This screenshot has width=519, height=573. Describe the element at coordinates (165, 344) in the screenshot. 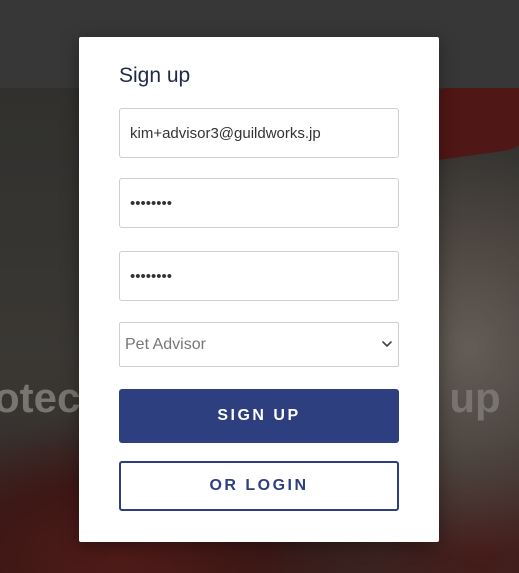

I see `role-select-value: Pet Advisor` at that location.